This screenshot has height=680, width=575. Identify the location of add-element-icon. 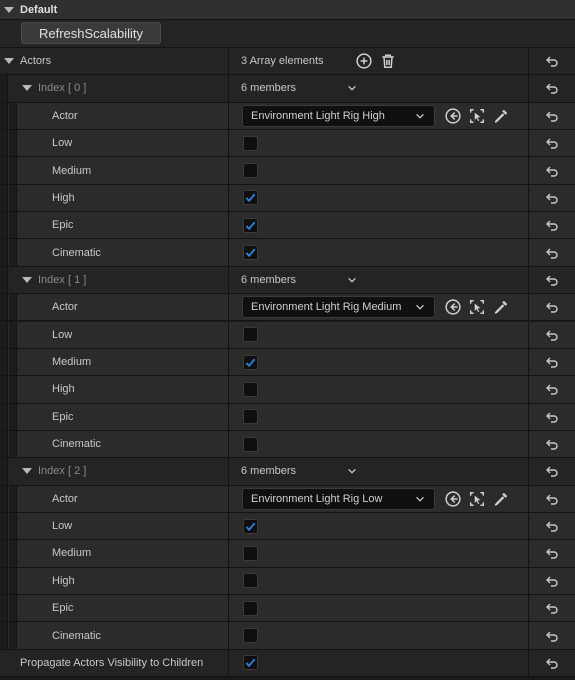
(363, 61).